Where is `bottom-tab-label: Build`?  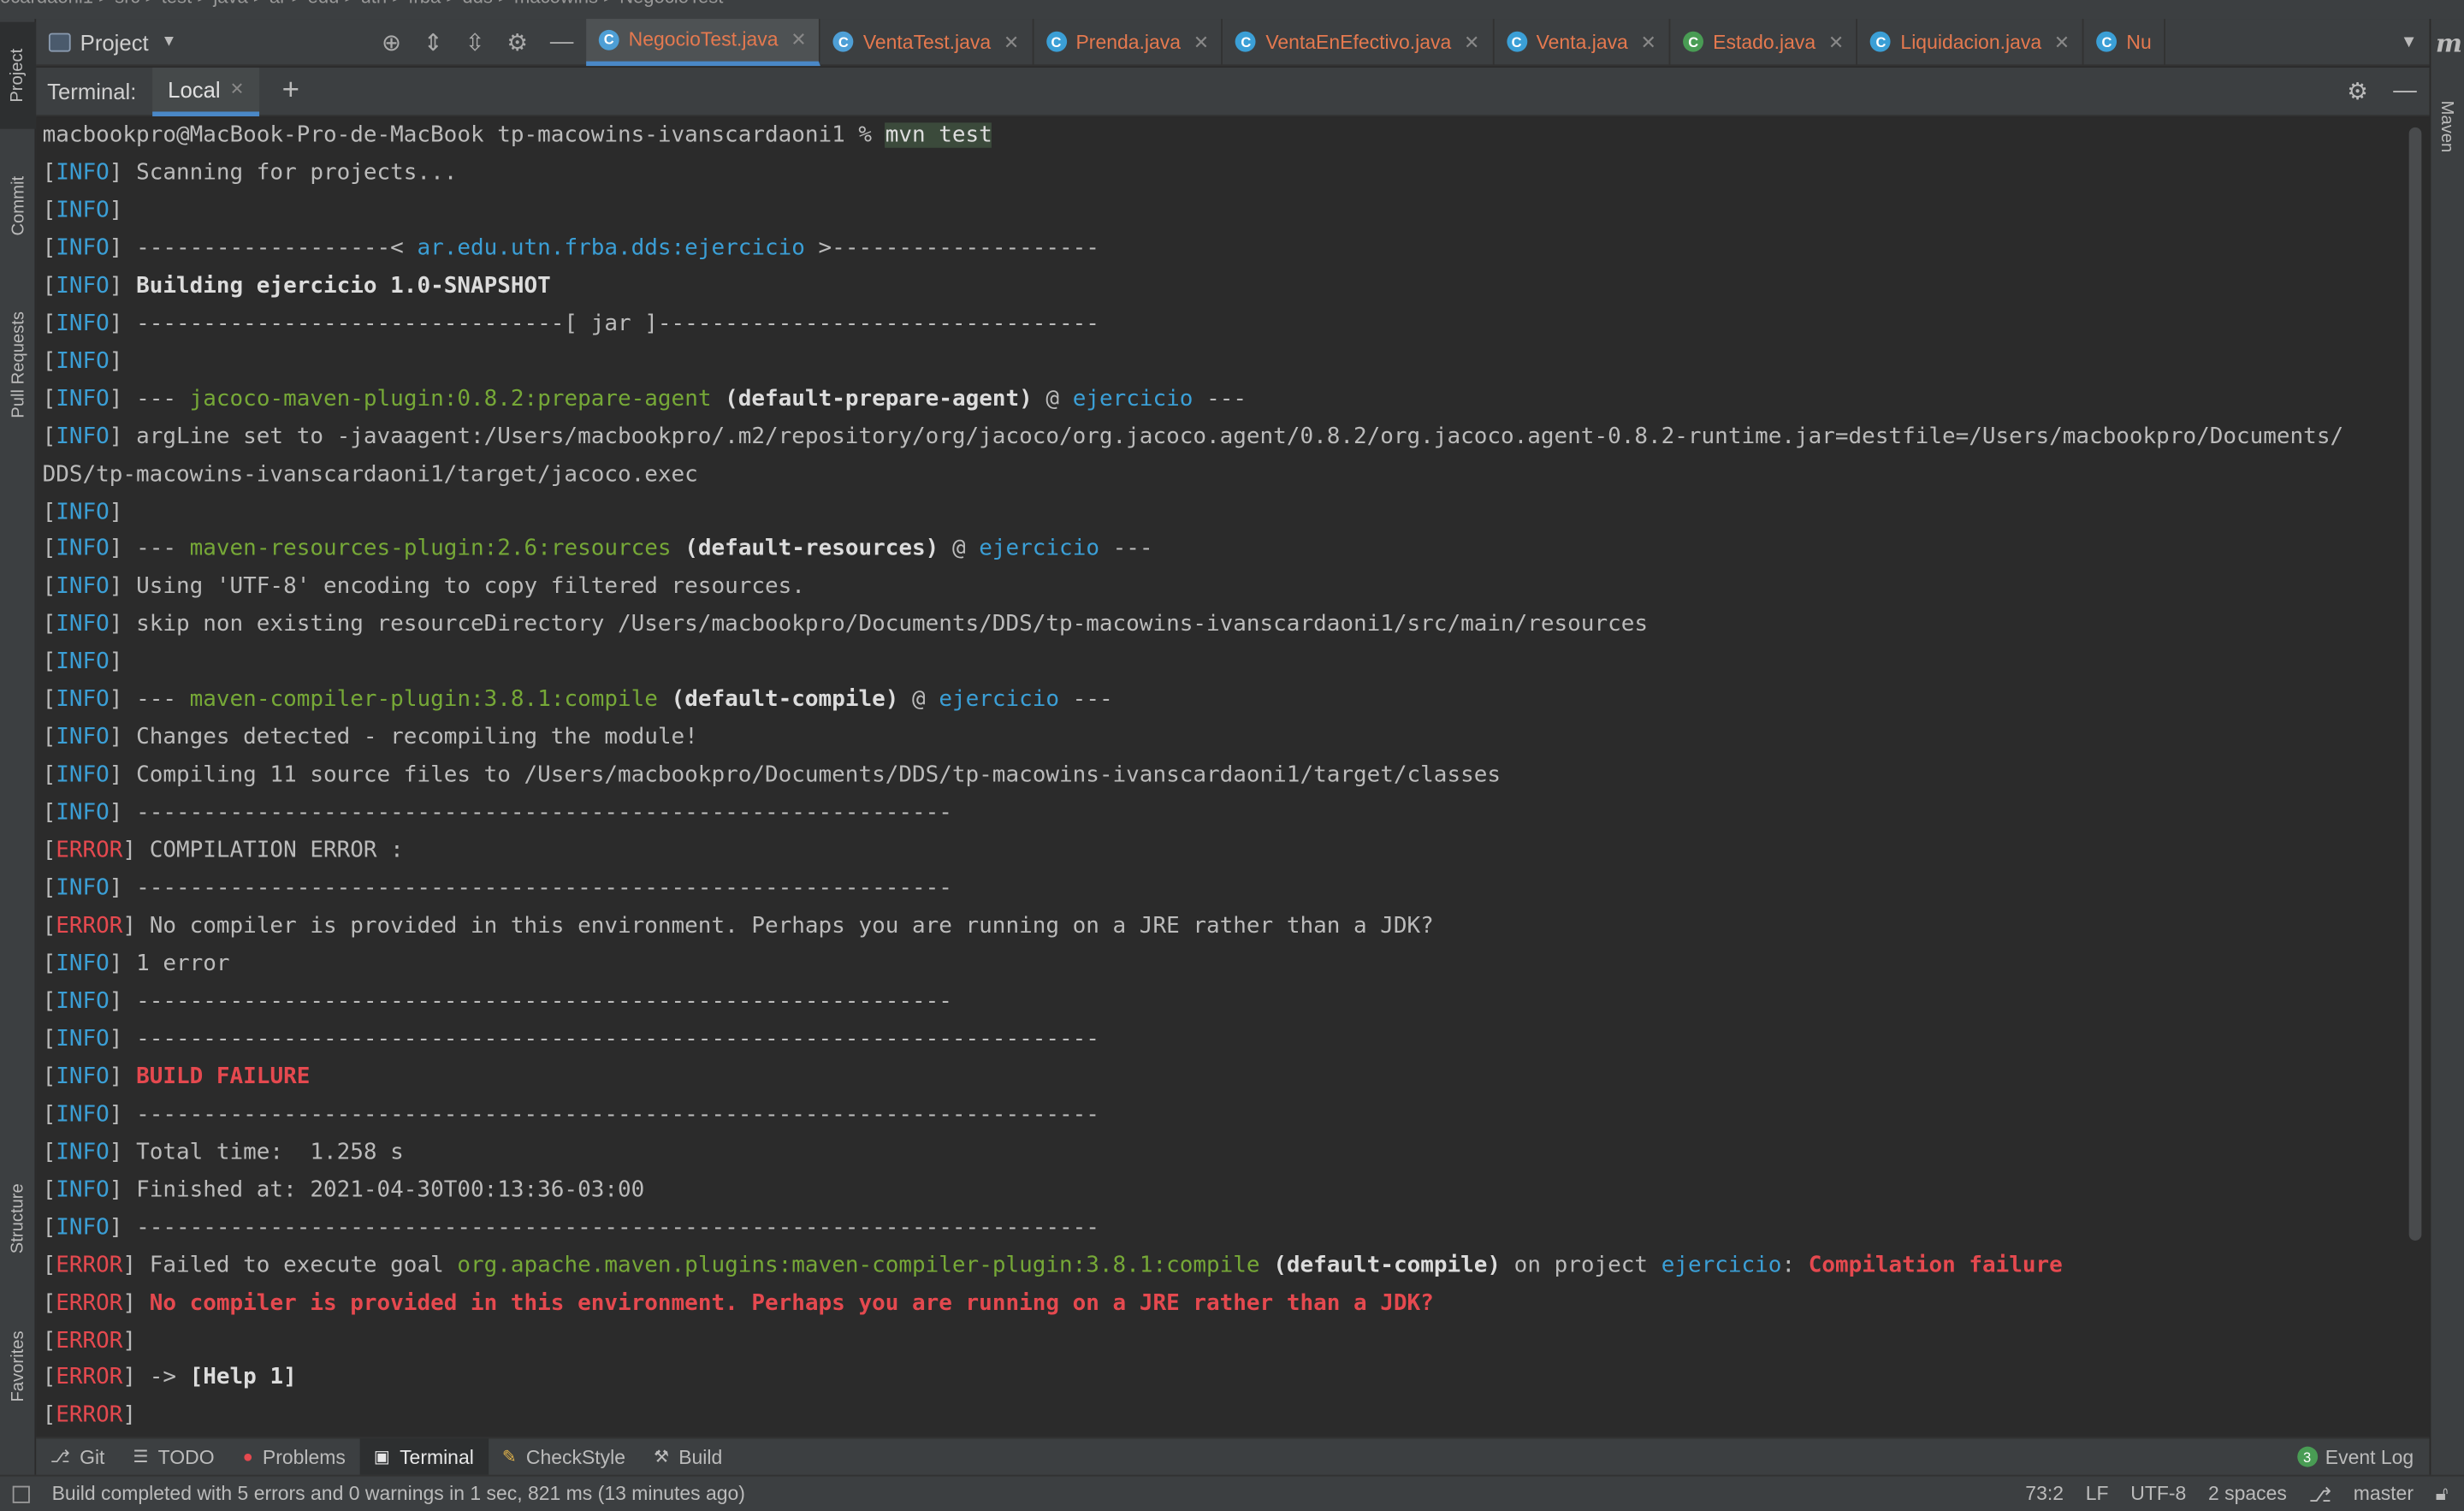 bottom-tab-label: Build is located at coordinates (700, 1456).